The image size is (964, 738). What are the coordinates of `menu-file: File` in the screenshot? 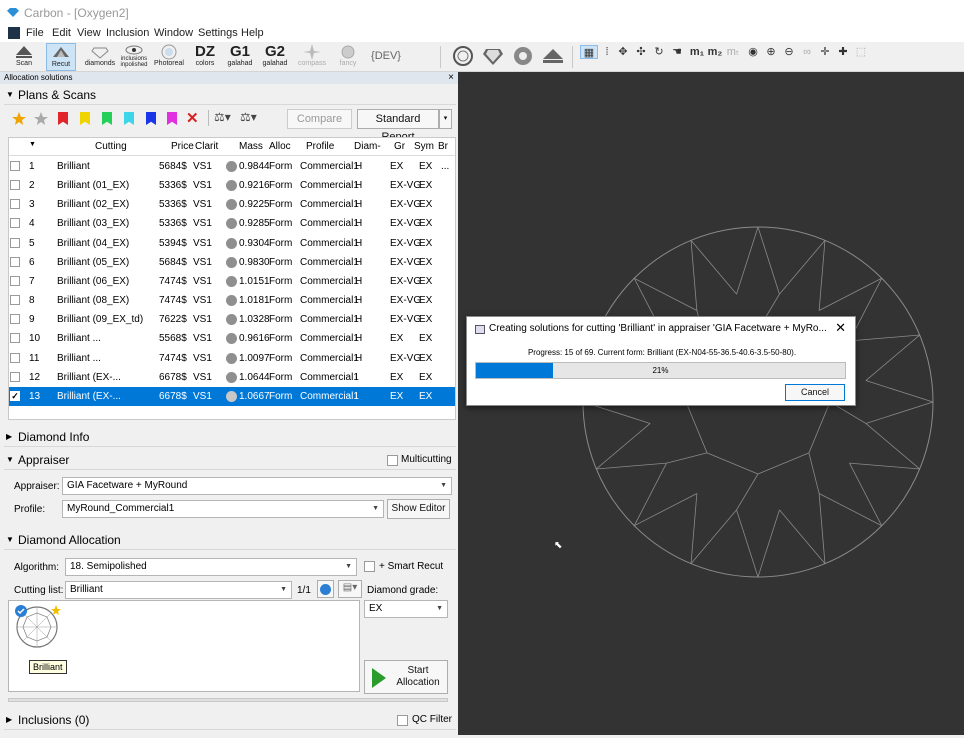 It's located at (35, 33).